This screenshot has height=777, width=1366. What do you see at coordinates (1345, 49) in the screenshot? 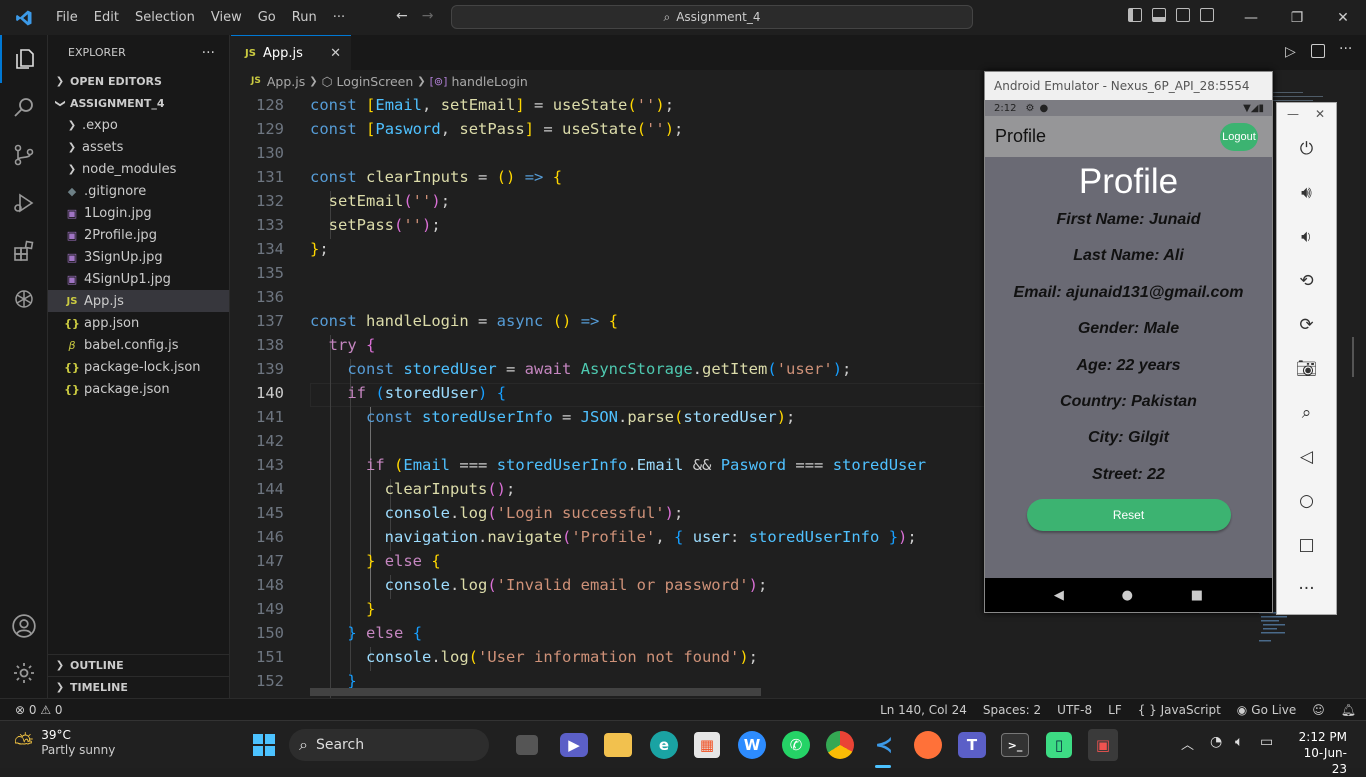
I see `more-actions-icon: ···` at bounding box center [1345, 49].